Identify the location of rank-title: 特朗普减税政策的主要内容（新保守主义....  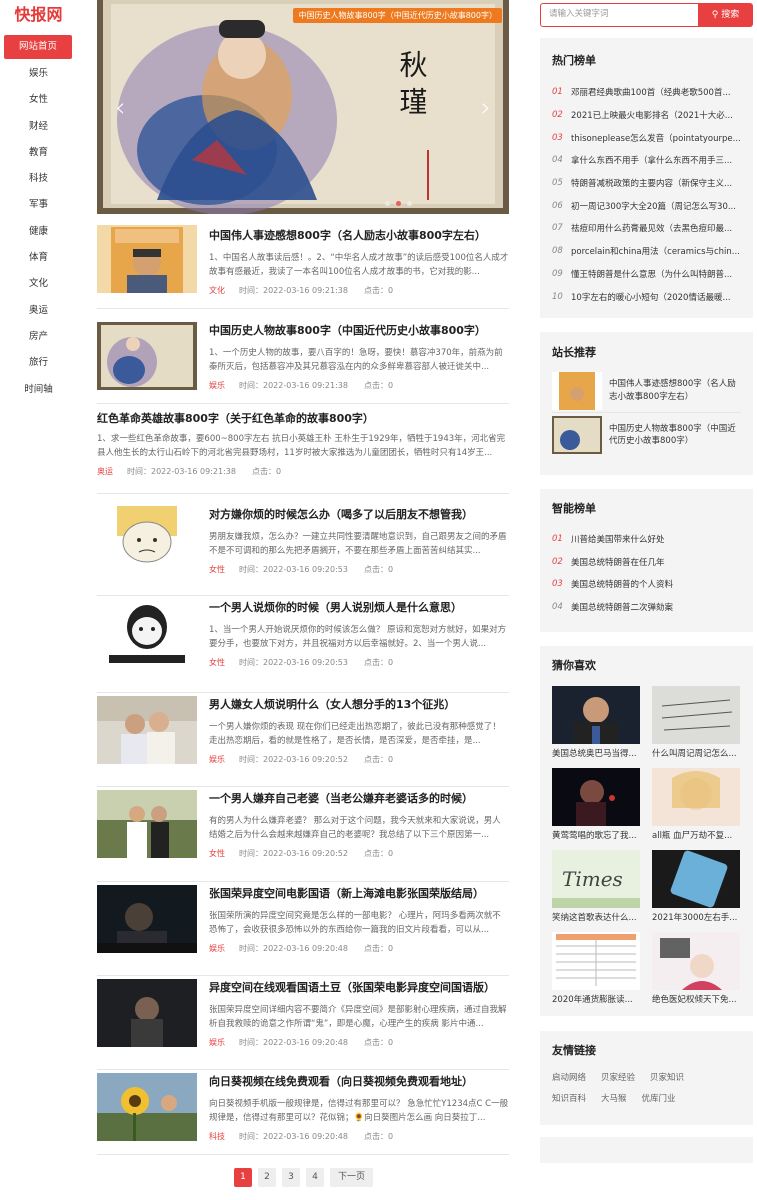
(651, 183).